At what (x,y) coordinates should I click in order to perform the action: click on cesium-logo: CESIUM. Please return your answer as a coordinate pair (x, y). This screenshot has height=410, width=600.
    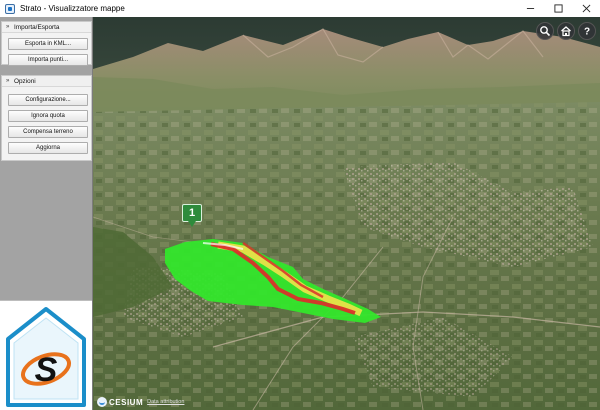
    Looking at the image, I should click on (120, 402).